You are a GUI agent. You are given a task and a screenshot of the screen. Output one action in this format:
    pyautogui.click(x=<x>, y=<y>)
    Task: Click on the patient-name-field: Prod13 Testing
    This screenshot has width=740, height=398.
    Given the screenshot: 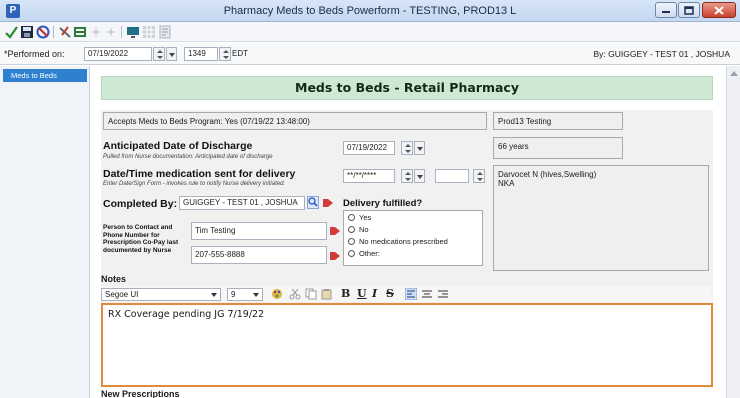 What is the action you would take?
    pyautogui.click(x=558, y=121)
    